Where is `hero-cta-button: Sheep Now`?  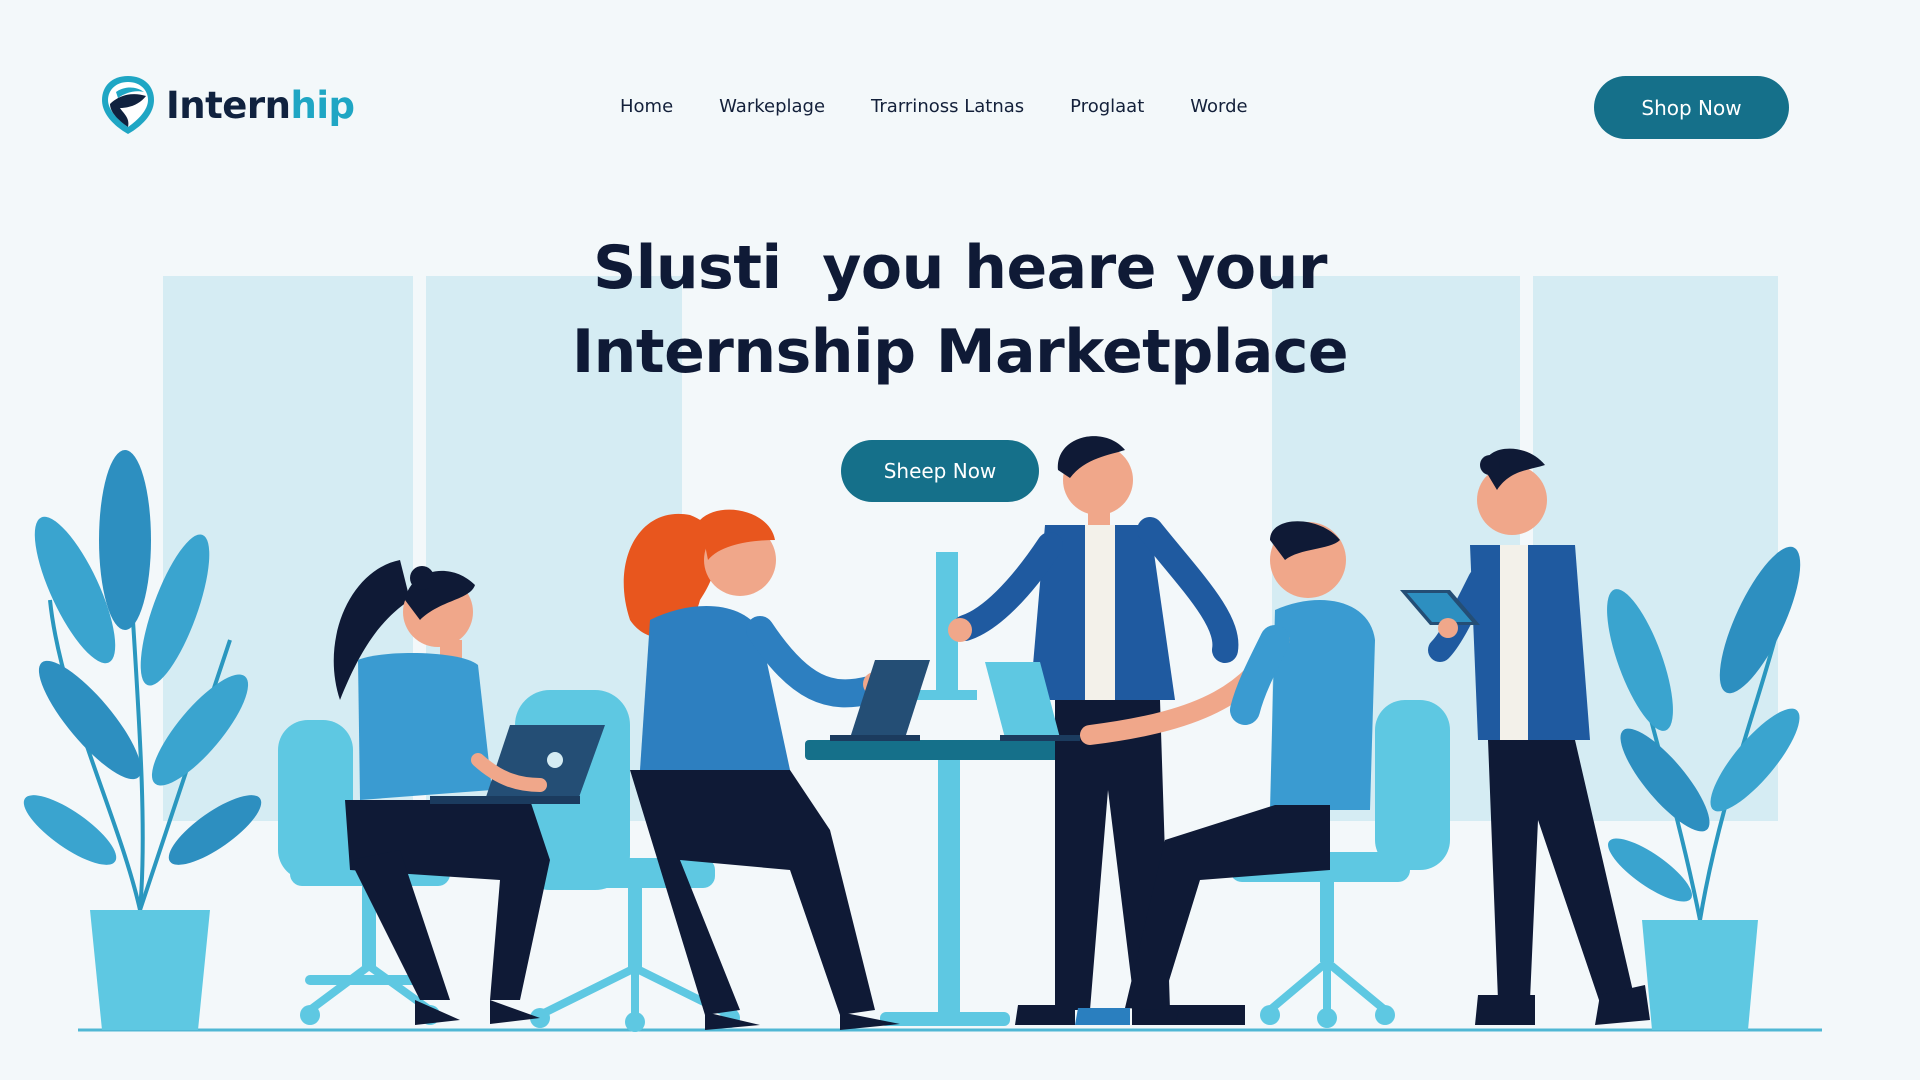
hero-cta-button: Sheep Now is located at coordinates (940, 471).